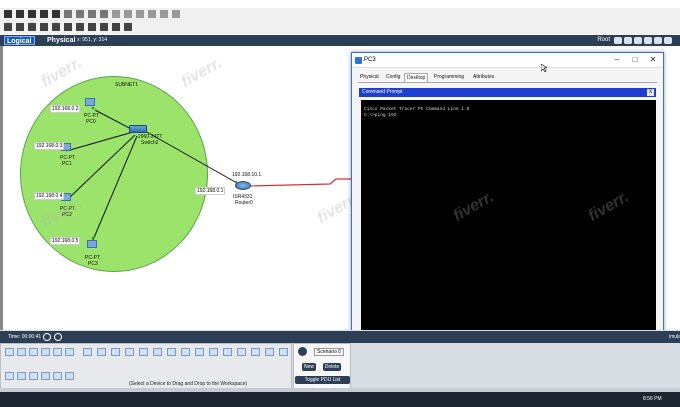 The image size is (680, 407). What do you see at coordinates (358, 60) in the screenshot?
I see `app-icon` at bounding box center [358, 60].